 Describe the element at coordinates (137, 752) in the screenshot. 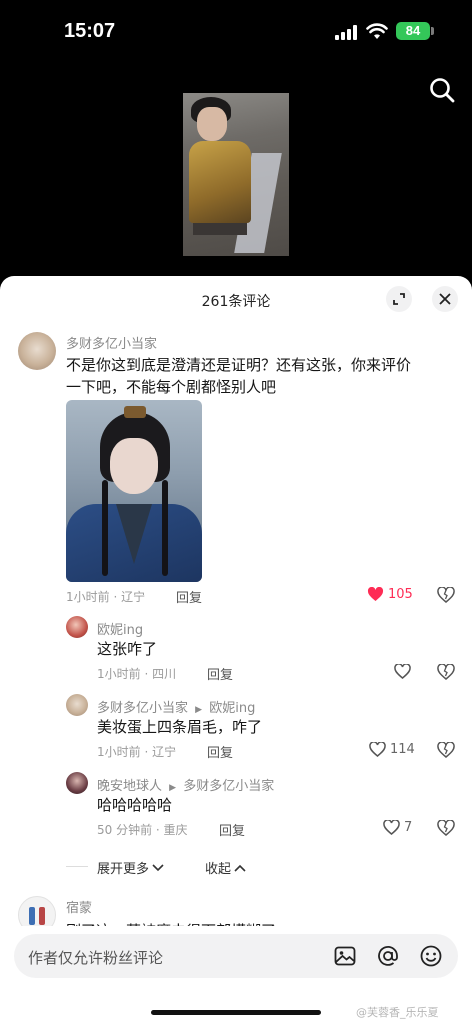

I see `reply-meta: 1小时前 · 辽宁` at that location.